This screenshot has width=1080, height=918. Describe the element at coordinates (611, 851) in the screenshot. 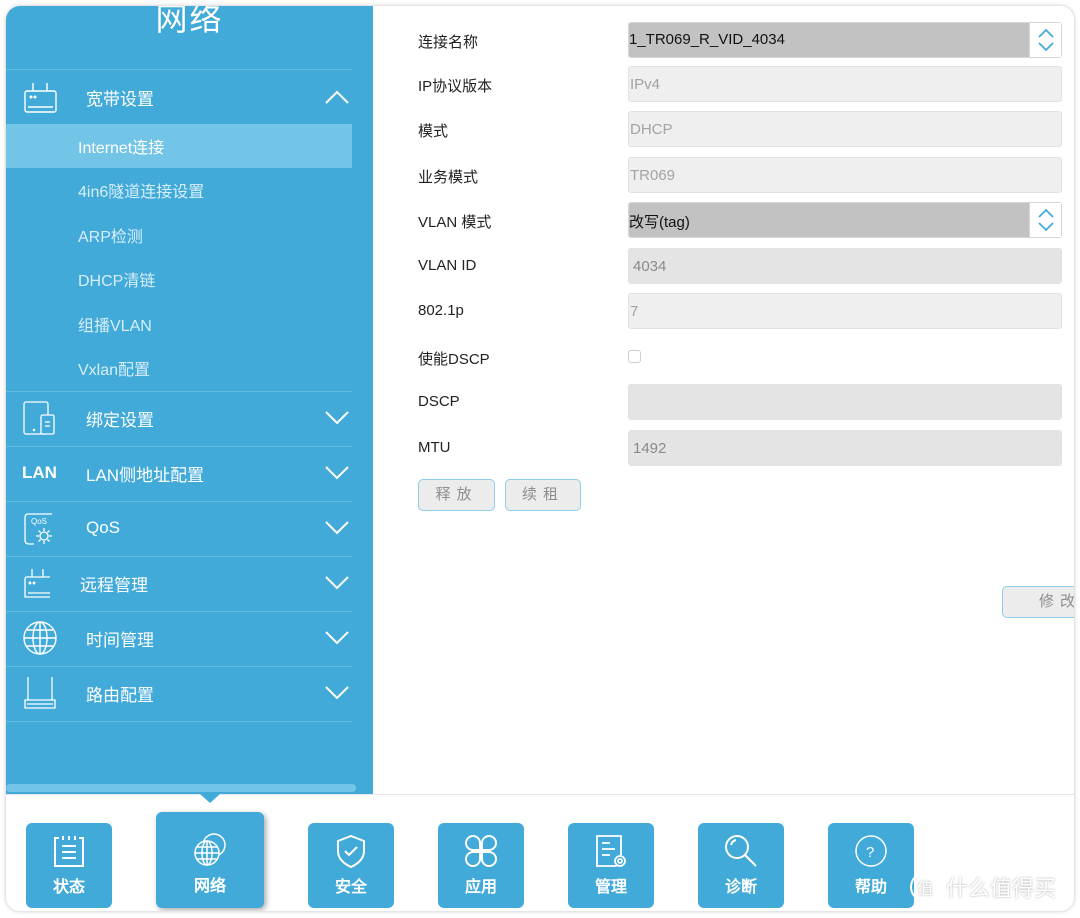

I see `manage-document-icon` at that location.